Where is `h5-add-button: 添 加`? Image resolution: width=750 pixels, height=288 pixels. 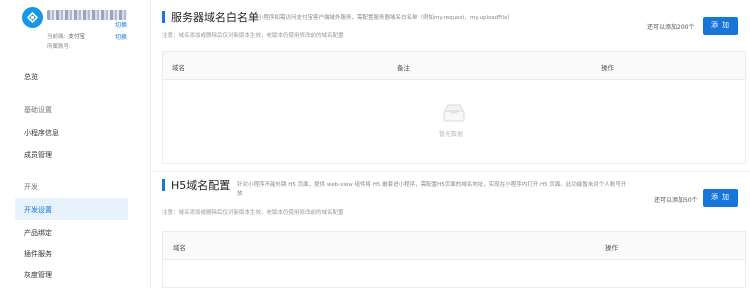 h5-add-button: 添 加 is located at coordinates (720, 198).